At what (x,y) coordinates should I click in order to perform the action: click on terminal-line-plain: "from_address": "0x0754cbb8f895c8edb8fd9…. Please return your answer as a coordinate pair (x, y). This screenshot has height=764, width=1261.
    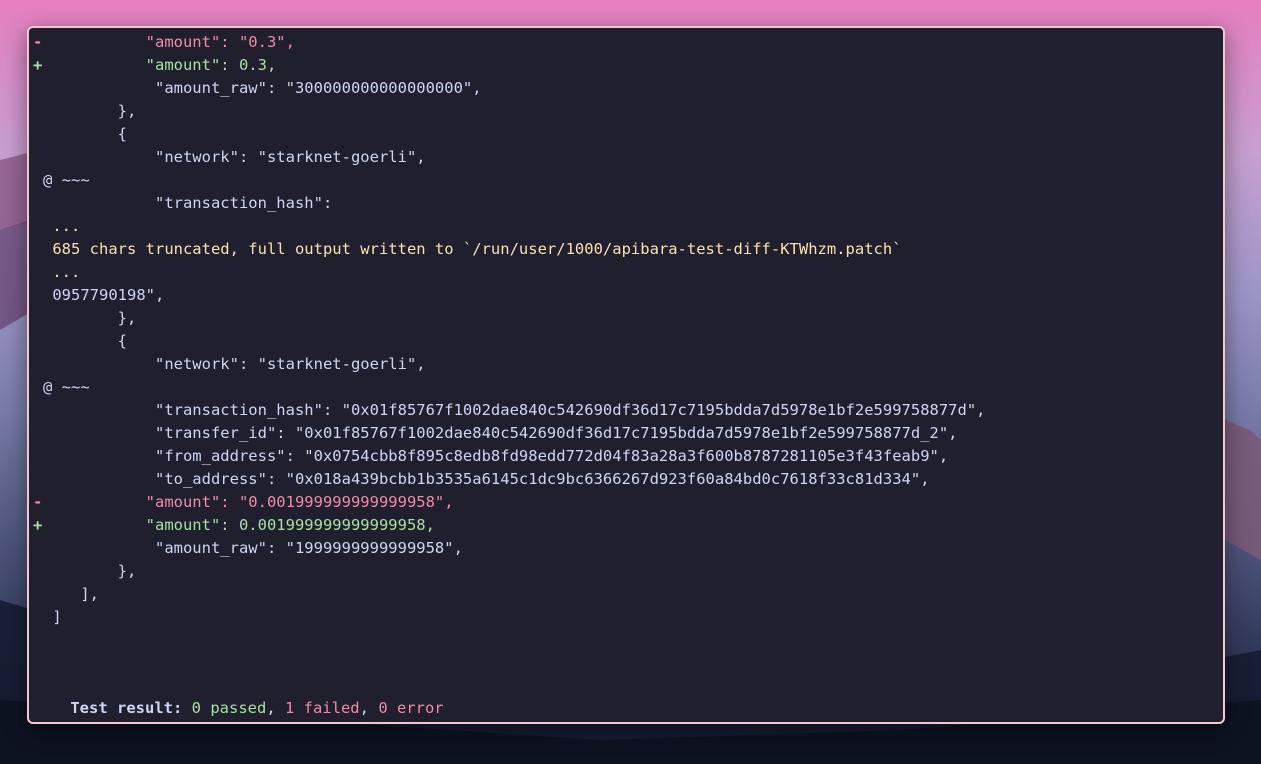
    Looking at the image, I should click on (509, 456).